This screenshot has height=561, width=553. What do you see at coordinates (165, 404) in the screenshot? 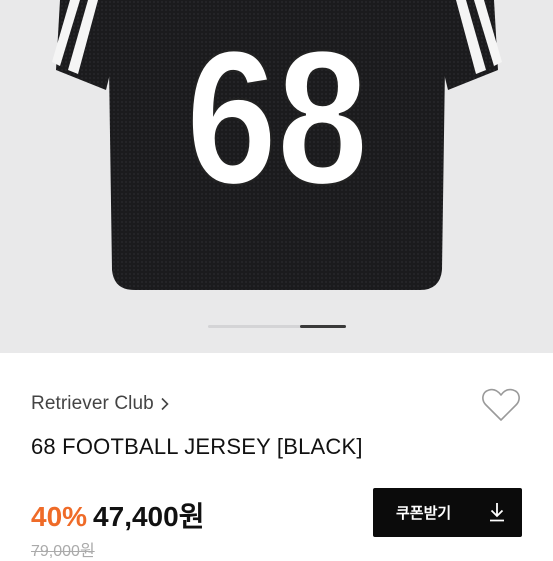
I see `chevron-right-icon` at bounding box center [165, 404].